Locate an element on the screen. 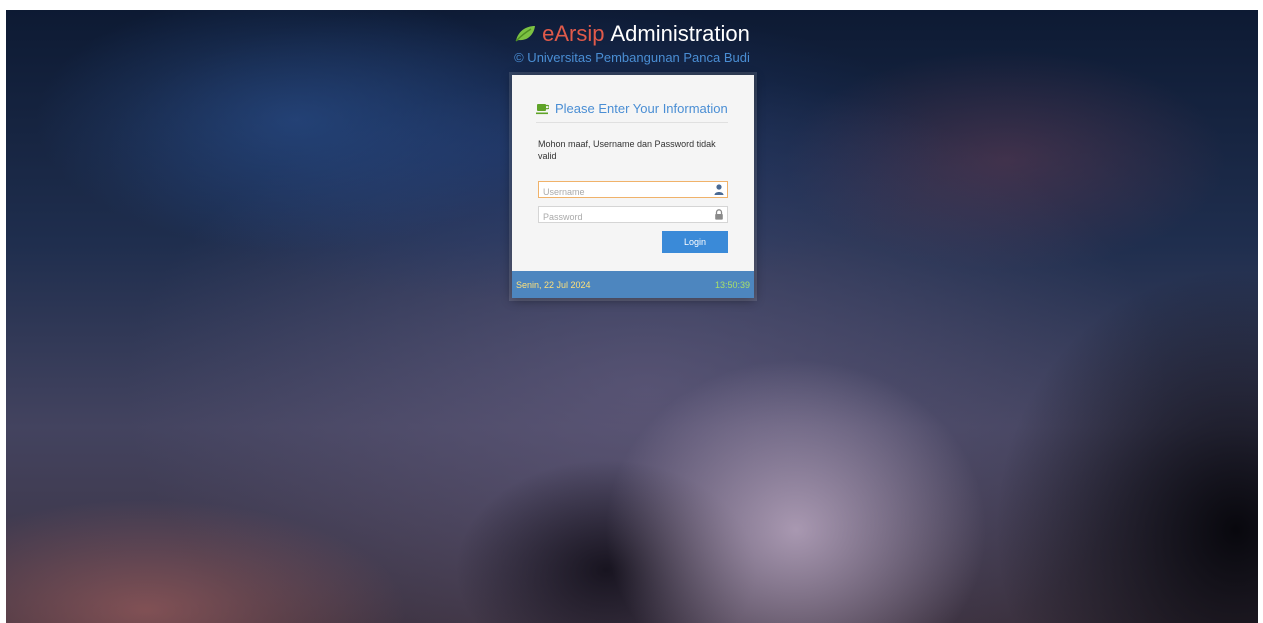 The width and height of the screenshot is (1263, 623). app-title: eArsip Administration is located at coordinates (632, 34).